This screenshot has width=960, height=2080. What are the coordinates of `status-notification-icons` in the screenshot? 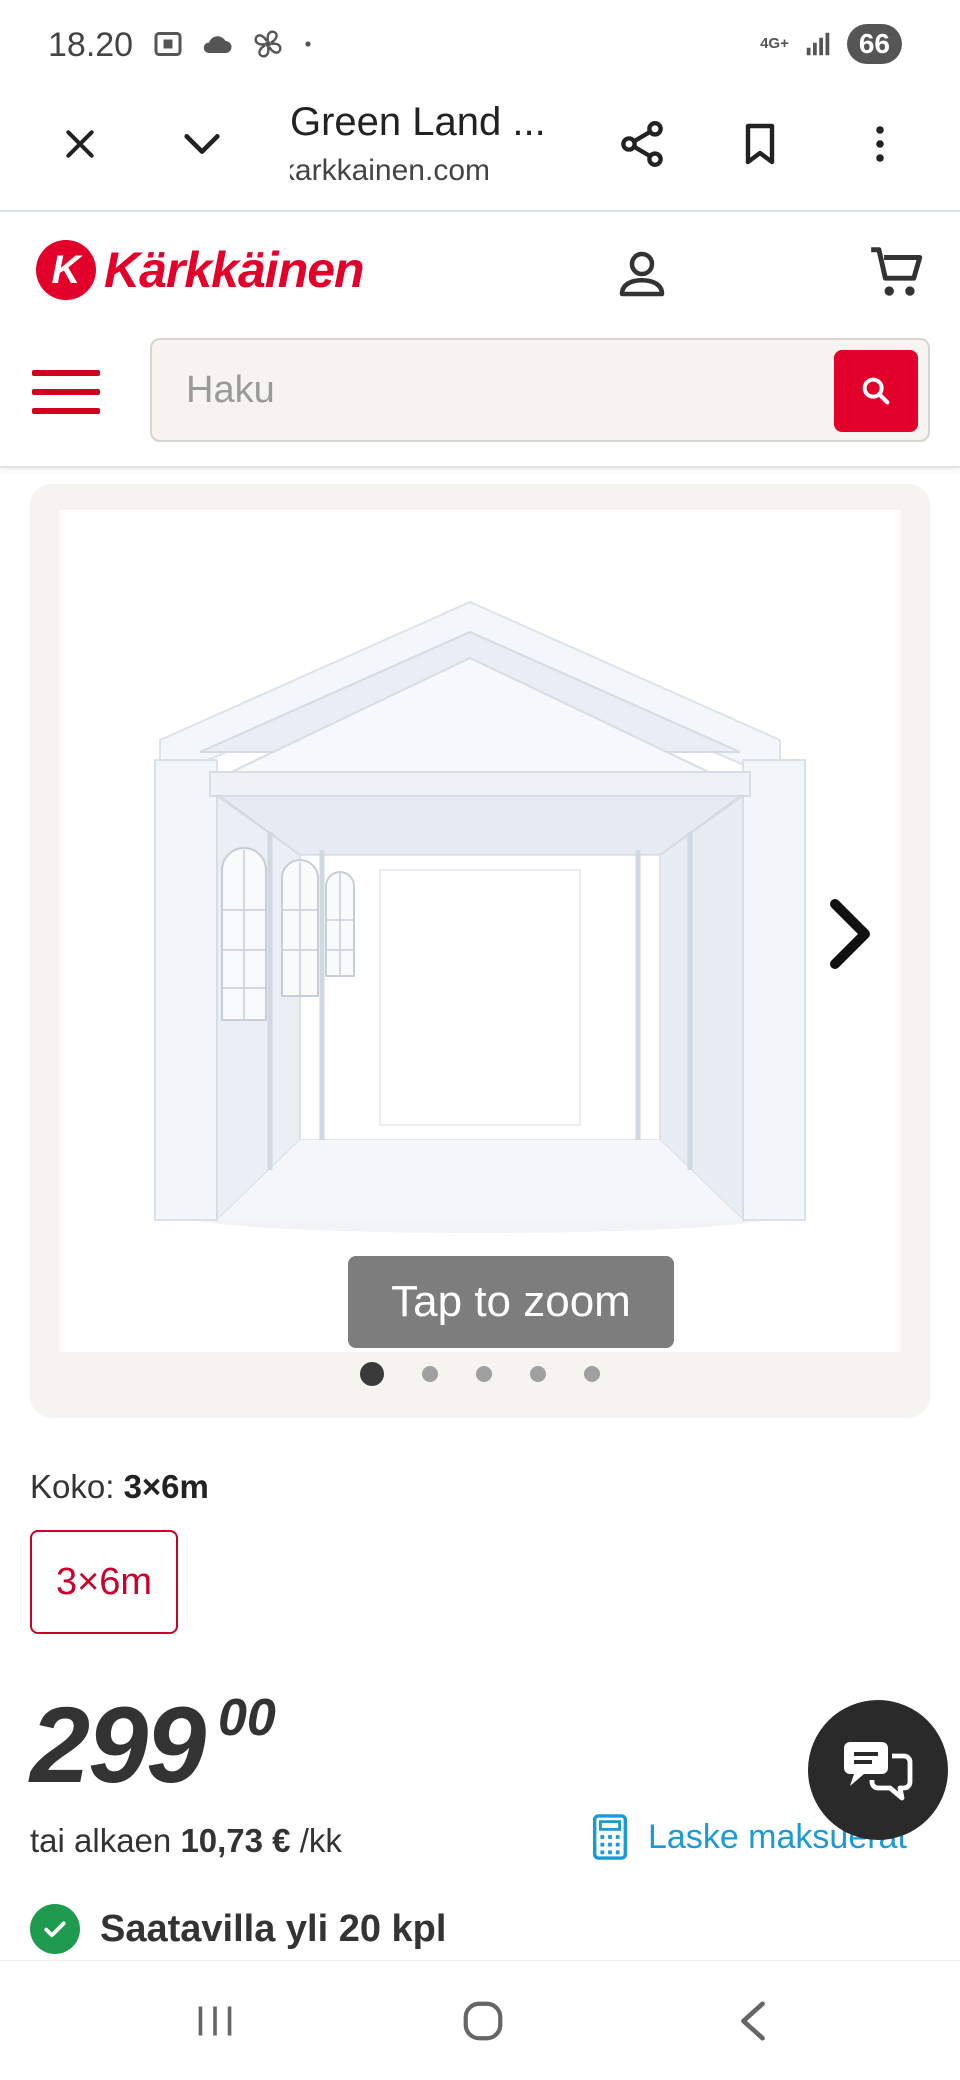 It's located at (233, 44).